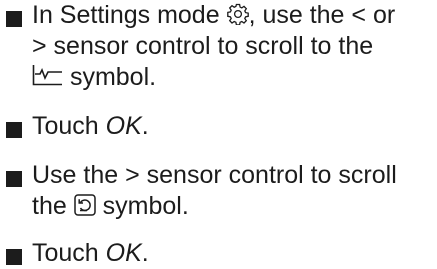  I want to click on restore-arrow-icon, so click(84, 205).